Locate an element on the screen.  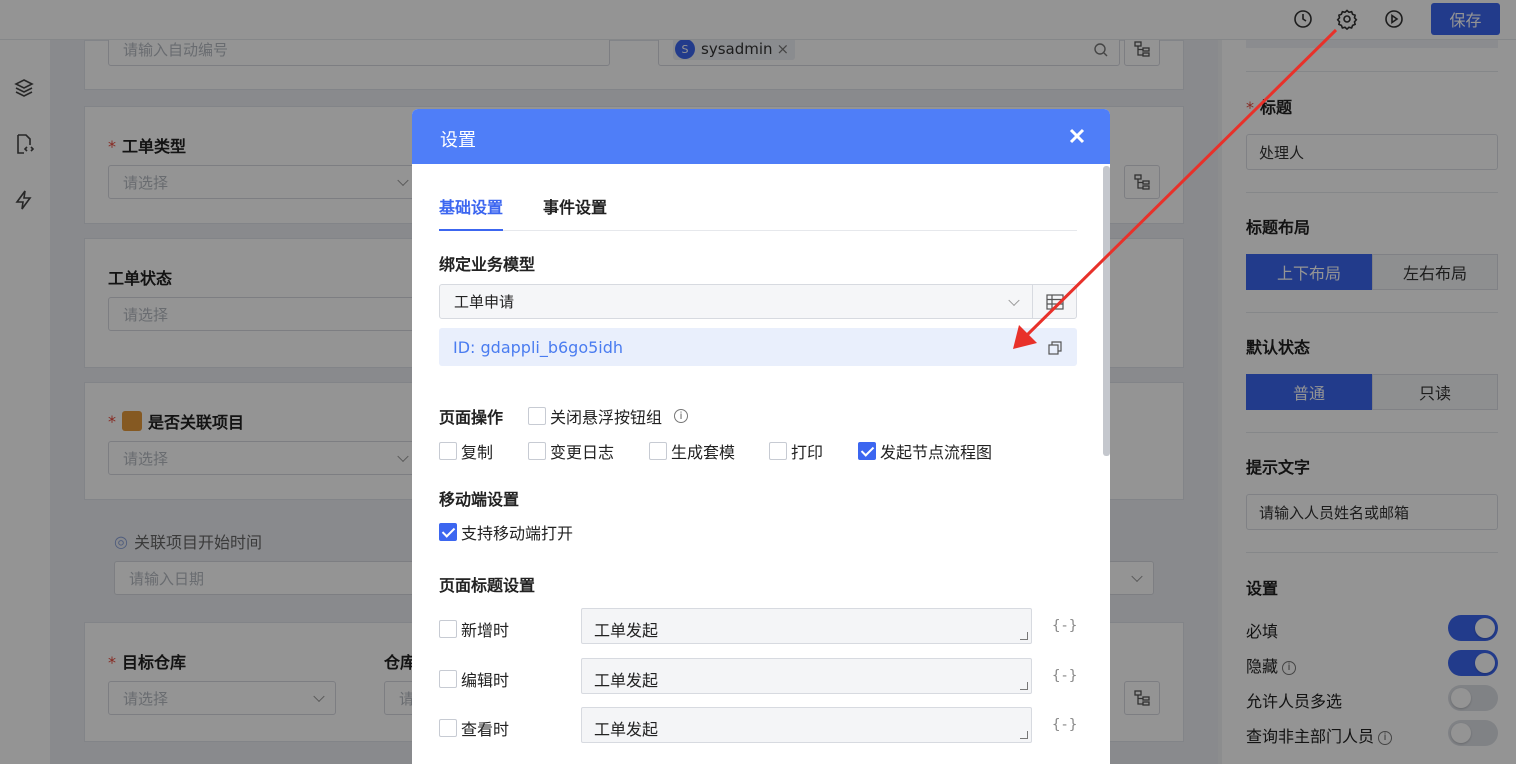
chevron-down-icon is located at coordinates (1014, 300).